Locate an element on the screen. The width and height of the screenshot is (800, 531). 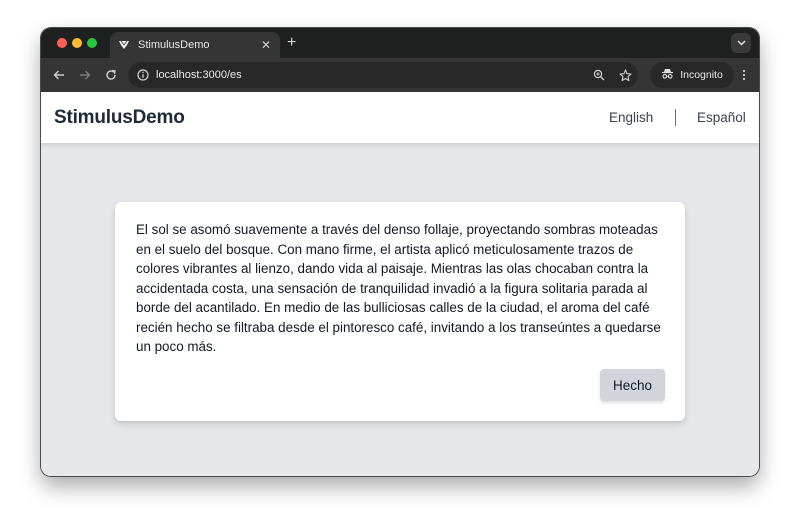
language-divider is located at coordinates (675, 117).